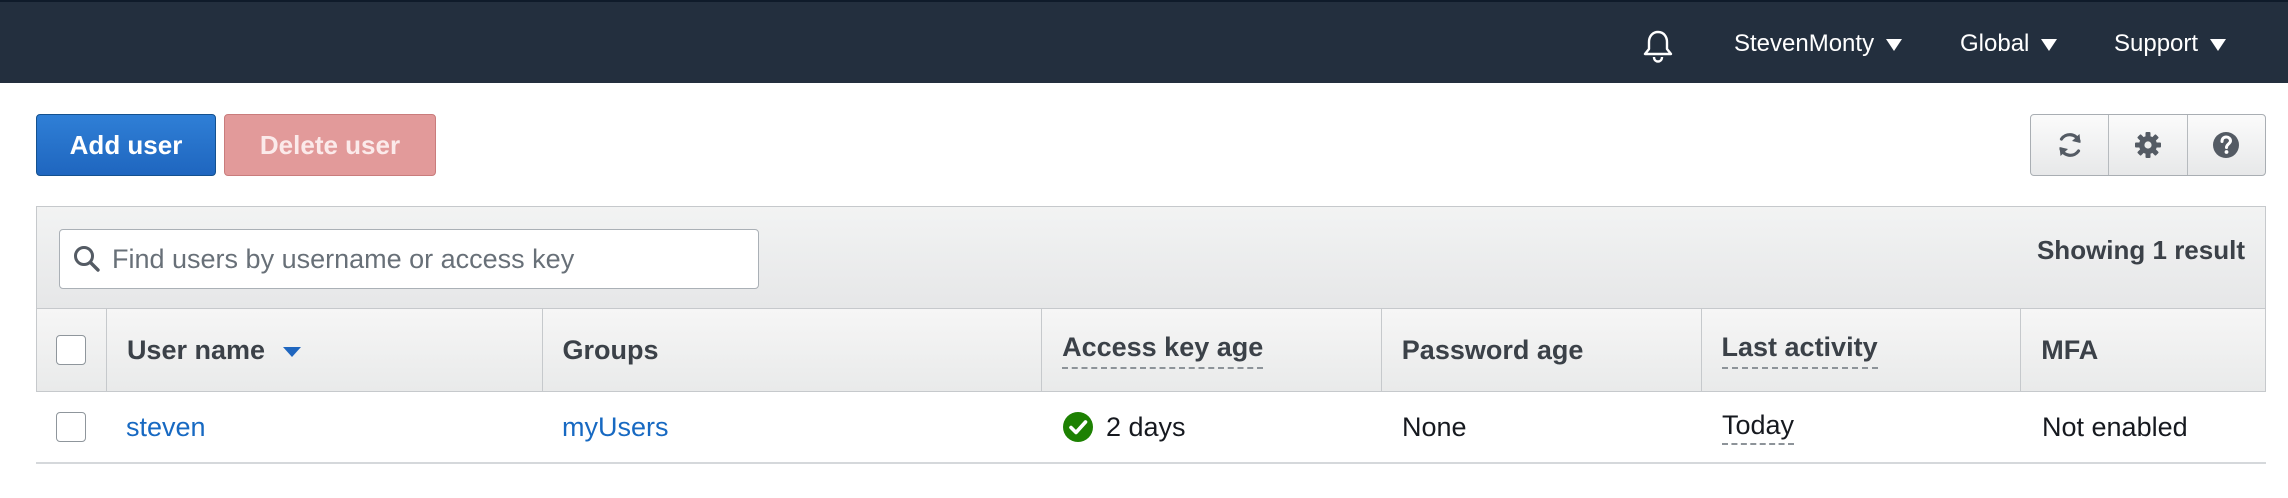 This screenshot has width=2288, height=498. I want to click on password-age-cell: None, so click(1542, 427).